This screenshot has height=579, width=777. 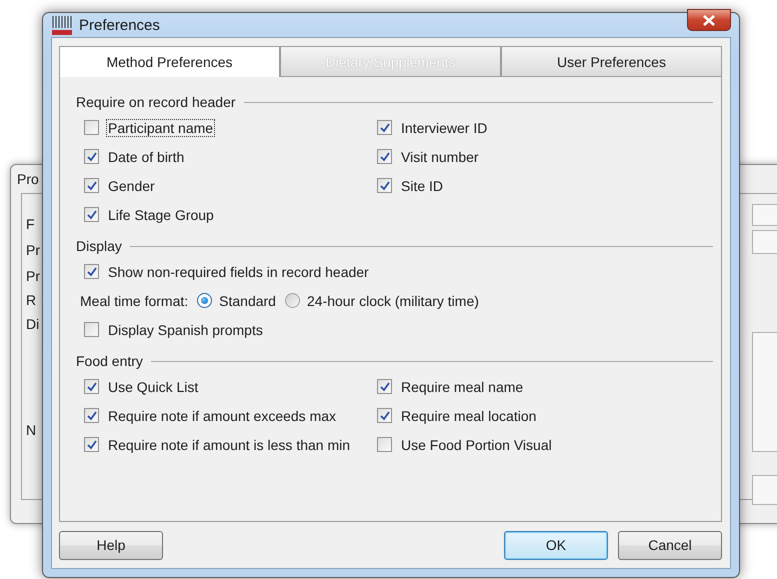 What do you see at coordinates (62, 25) in the screenshot?
I see `app-icon` at bounding box center [62, 25].